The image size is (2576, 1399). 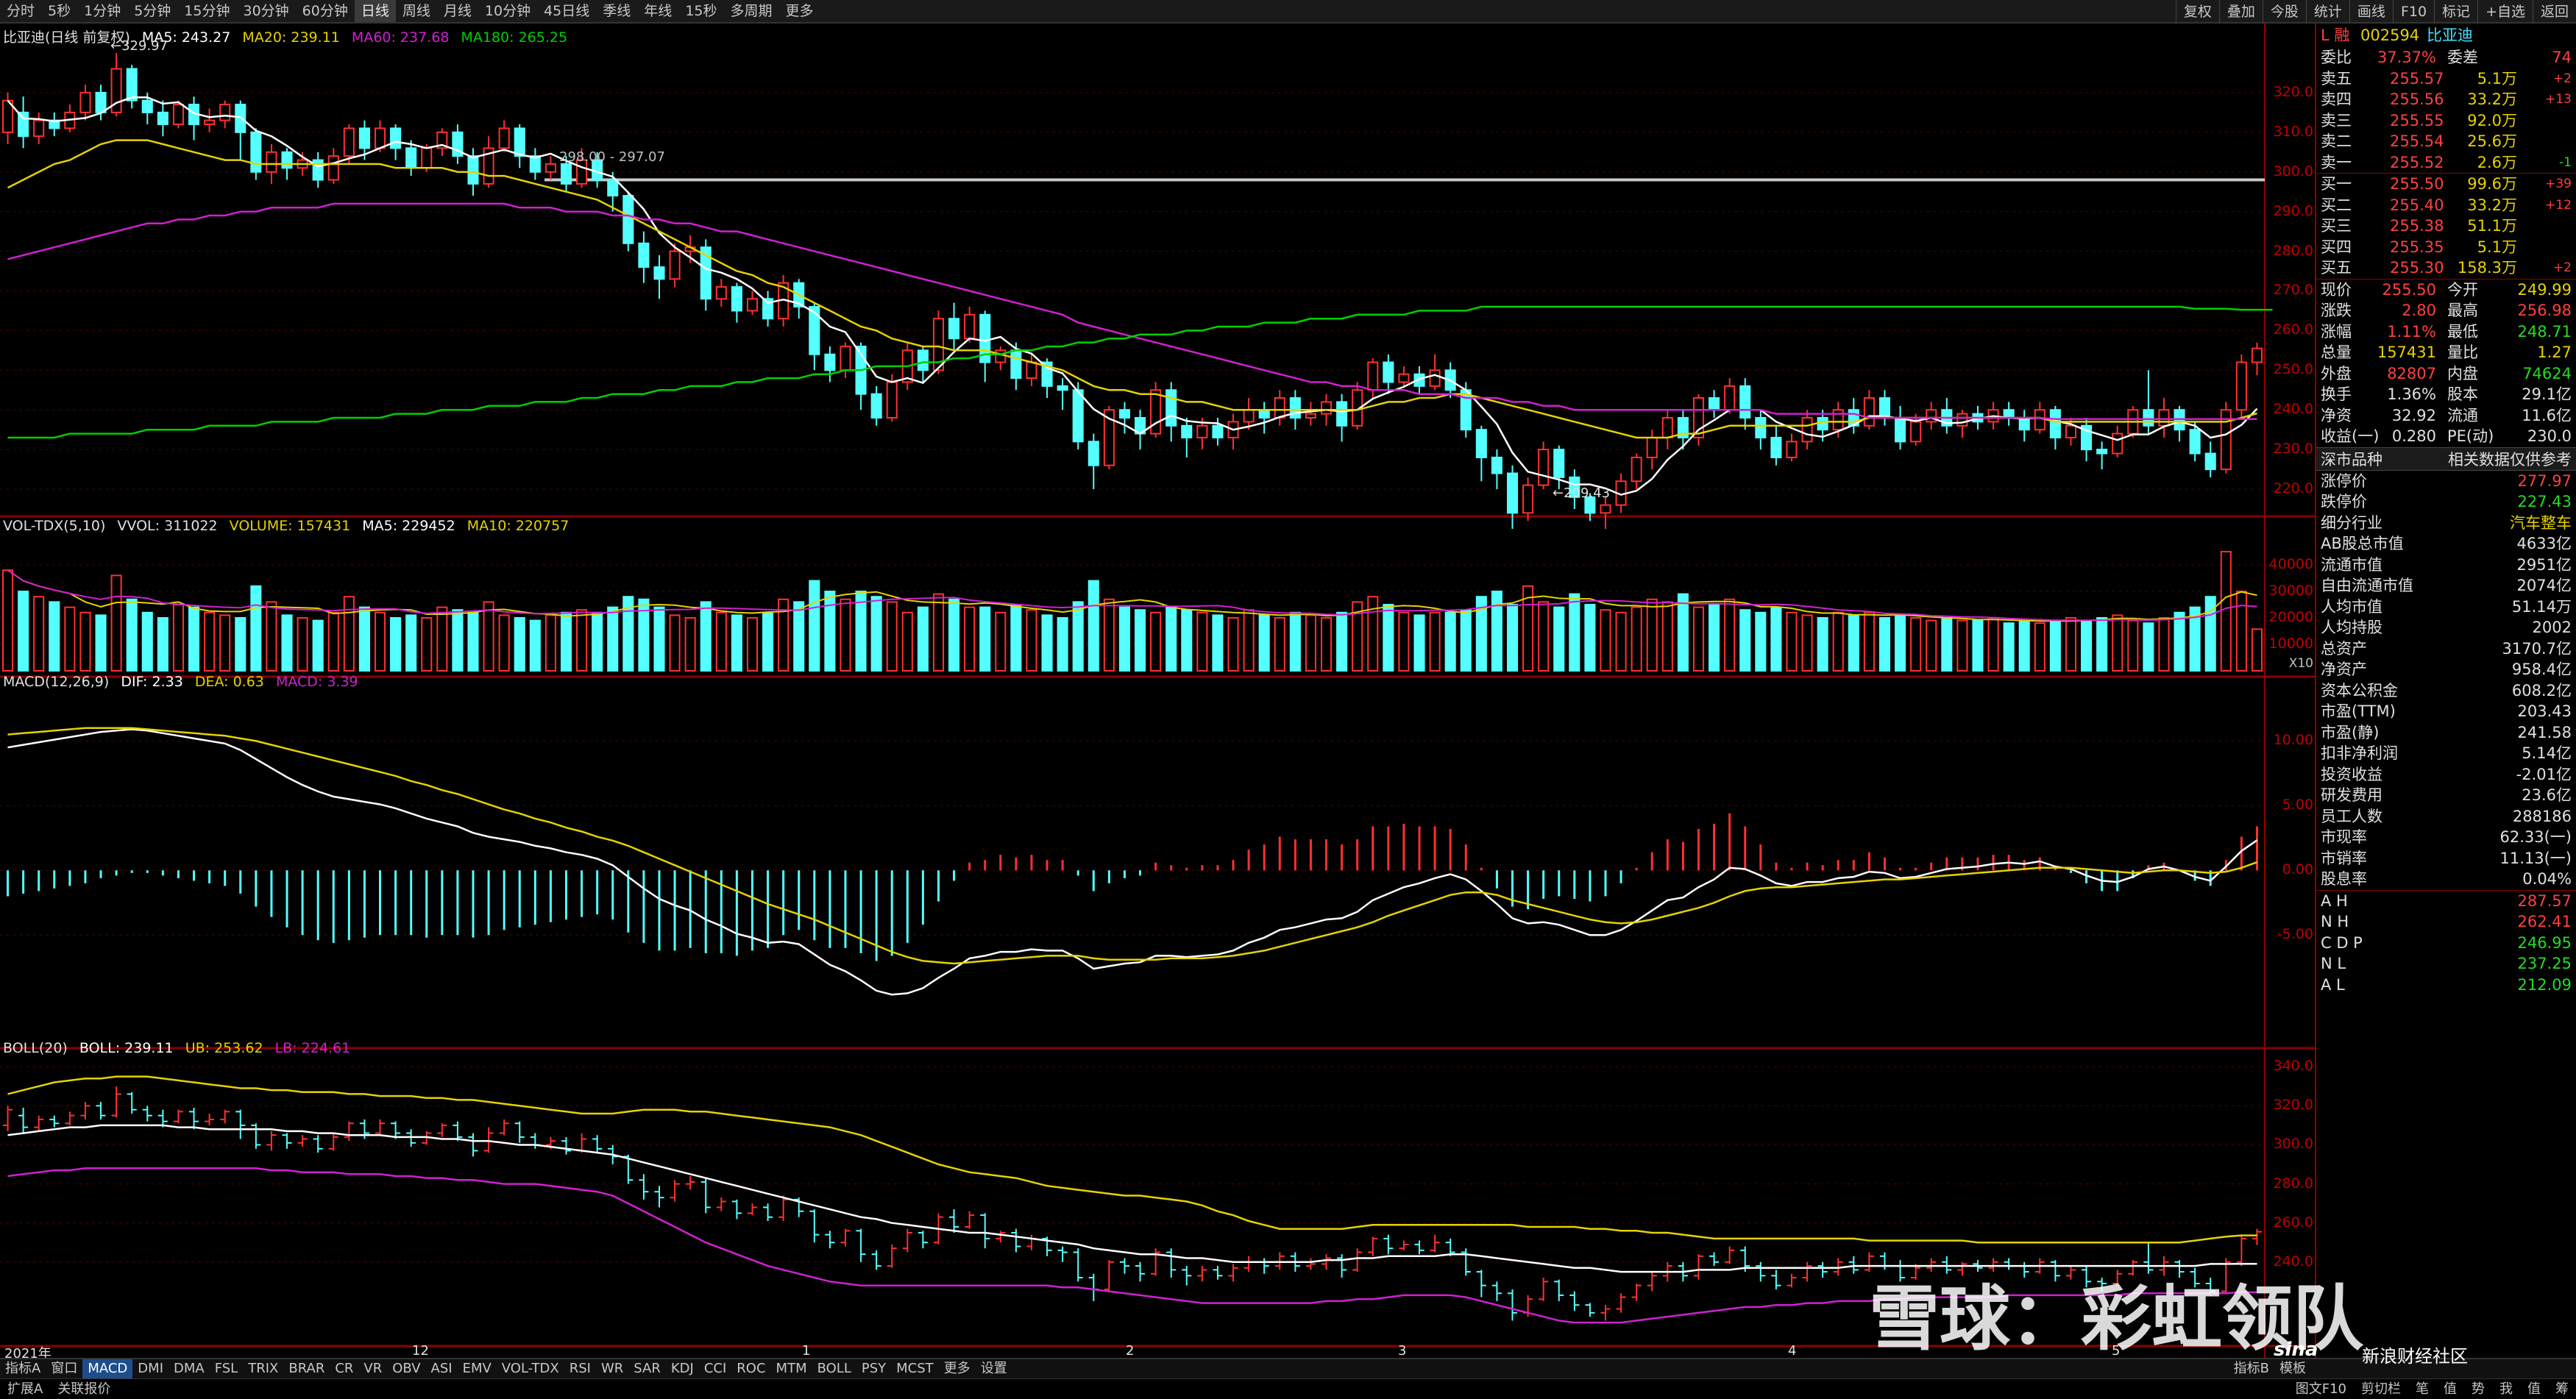 What do you see at coordinates (2336, 57) in the screenshot?
I see `weibi-row-l1: 委比` at bounding box center [2336, 57].